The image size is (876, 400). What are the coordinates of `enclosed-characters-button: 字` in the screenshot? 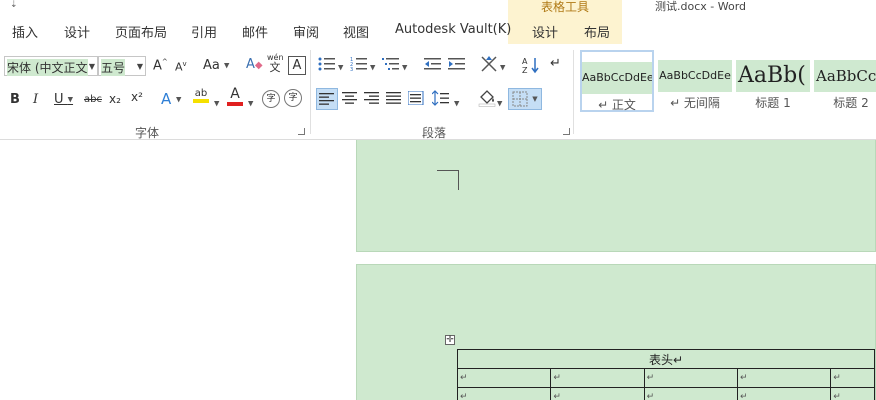 It's located at (271, 99).